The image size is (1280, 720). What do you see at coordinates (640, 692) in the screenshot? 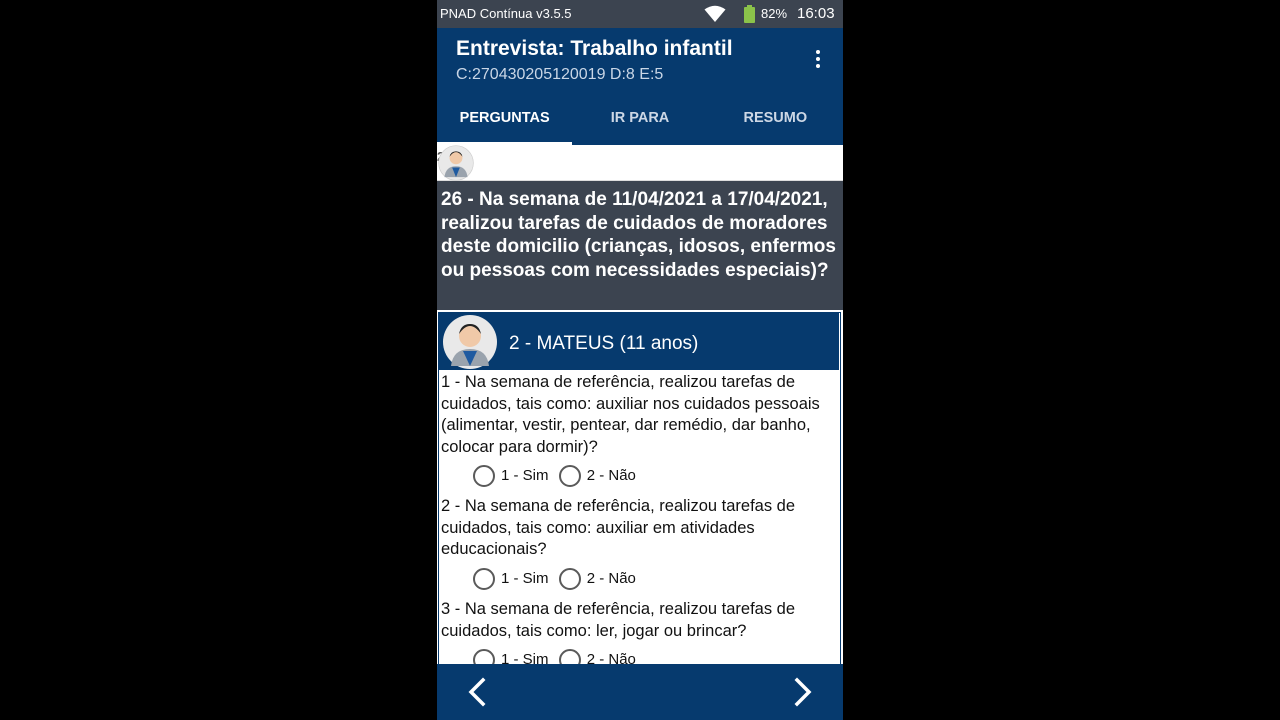
I see `bottom-navigation` at bounding box center [640, 692].